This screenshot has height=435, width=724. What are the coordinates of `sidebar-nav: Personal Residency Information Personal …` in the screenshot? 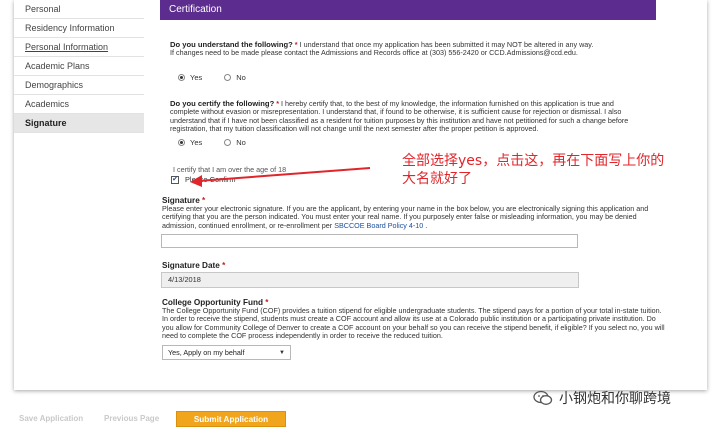 It's located at (79, 66).